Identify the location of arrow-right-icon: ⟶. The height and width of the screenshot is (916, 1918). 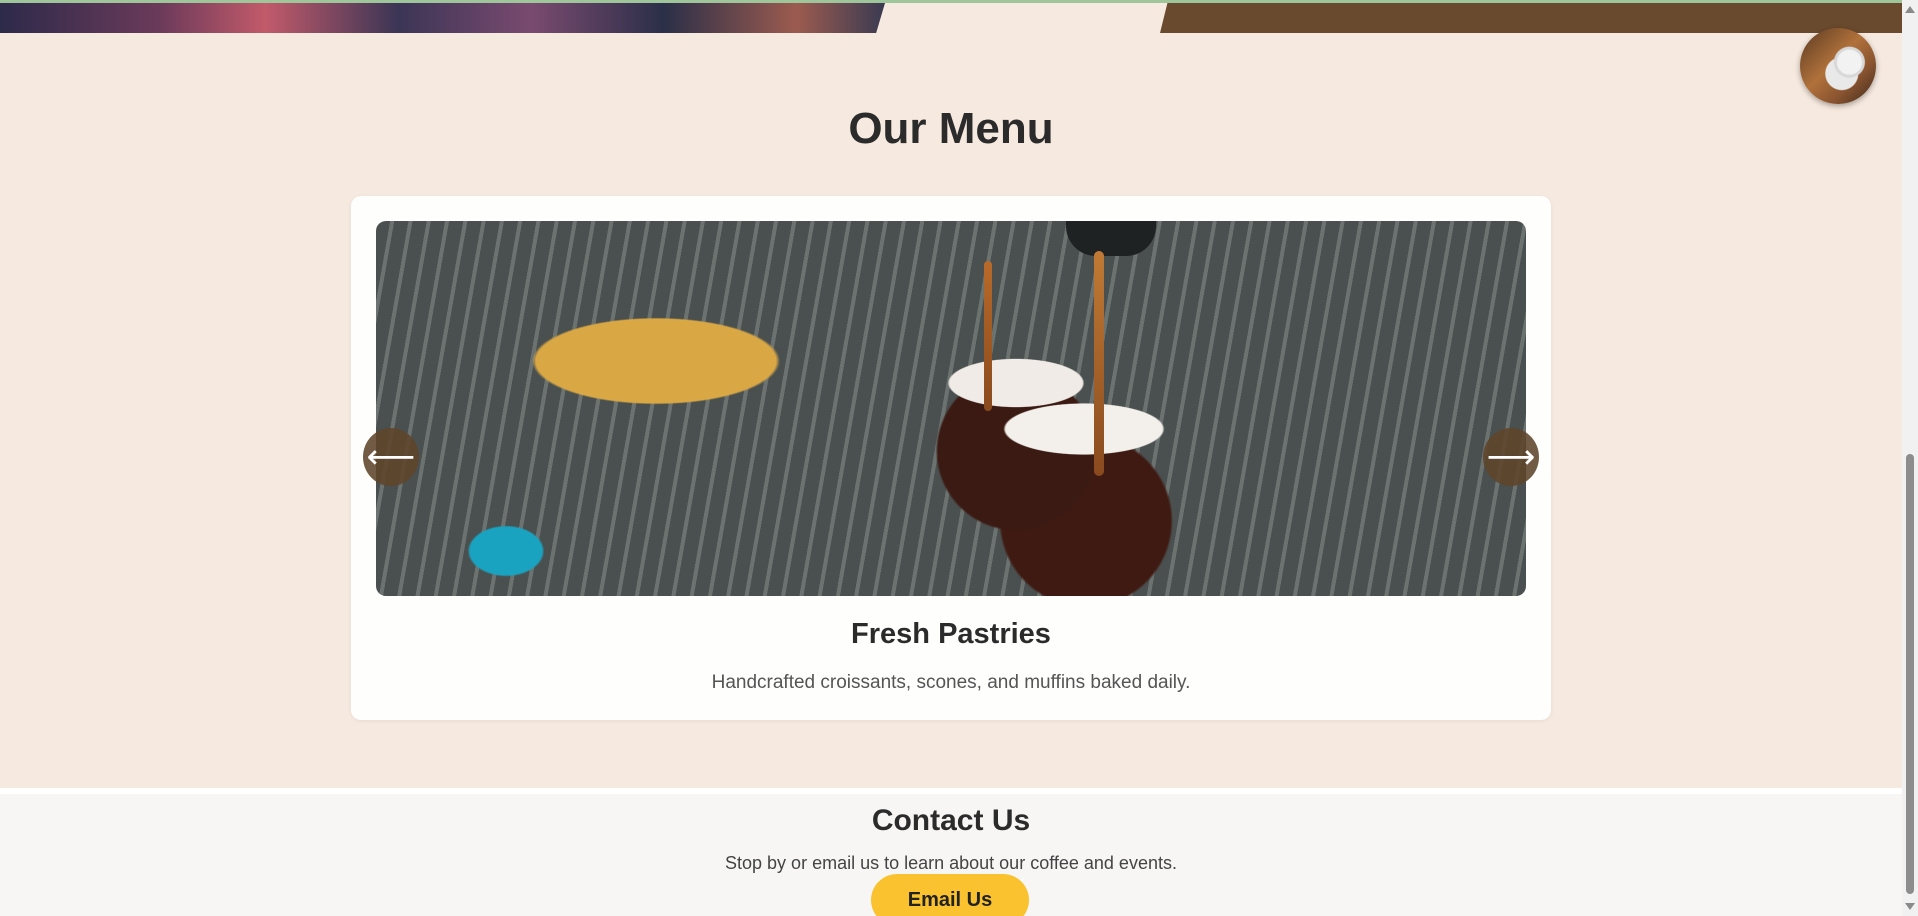
(1511, 457).